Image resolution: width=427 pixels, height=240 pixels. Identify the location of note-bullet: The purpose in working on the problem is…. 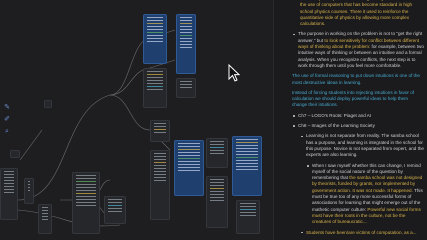
(358, 50).